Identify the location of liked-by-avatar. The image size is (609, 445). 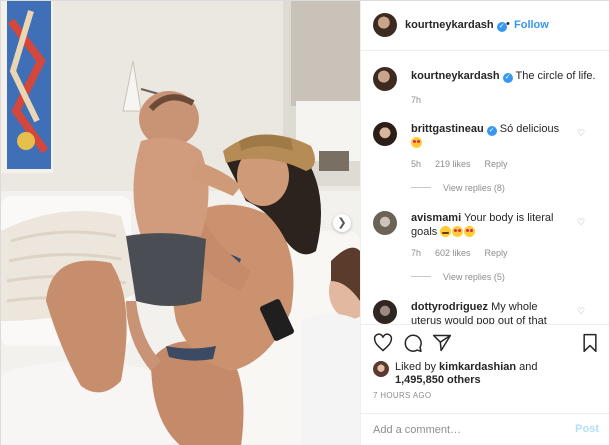
(381, 369).